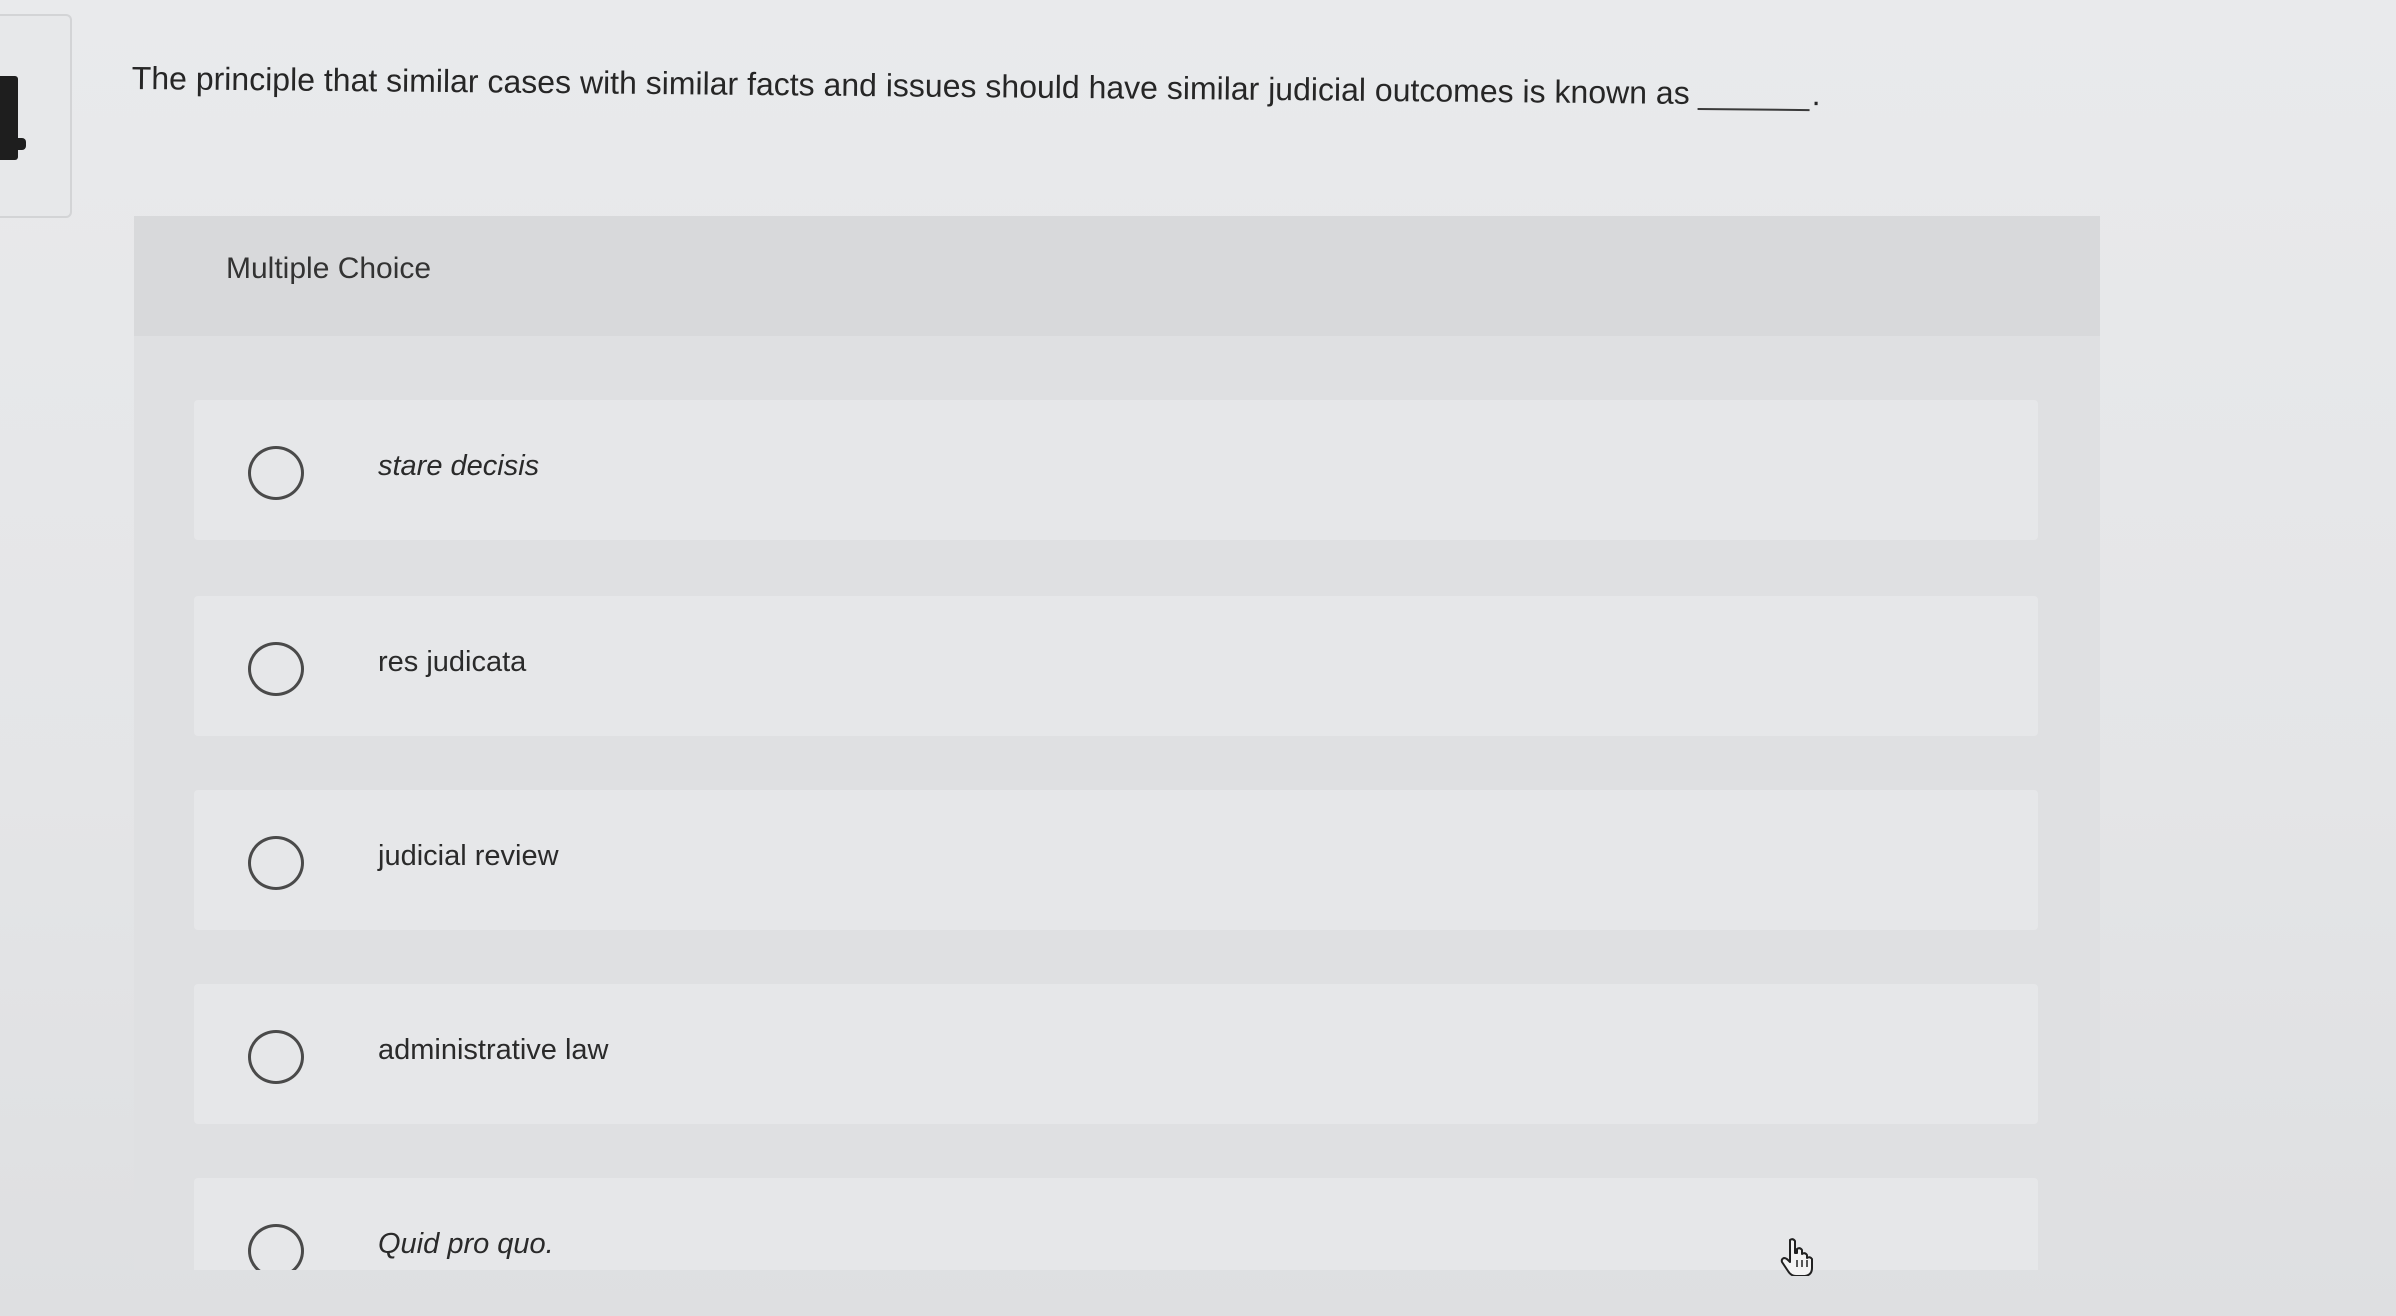 Image resolution: width=2396 pixels, height=1316 pixels. What do you see at coordinates (329, 268) in the screenshot?
I see `multiple-choice-label: Multiple Choice` at bounding box center [329, 268].